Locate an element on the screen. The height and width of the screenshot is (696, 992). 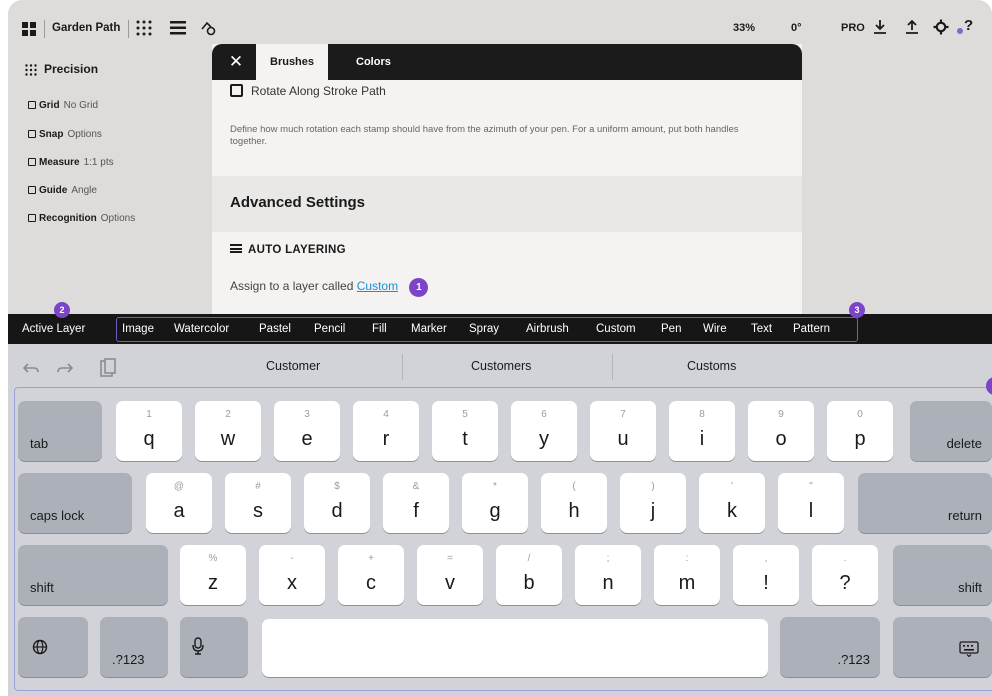
gear-icon is located at coordinates (941, 27).